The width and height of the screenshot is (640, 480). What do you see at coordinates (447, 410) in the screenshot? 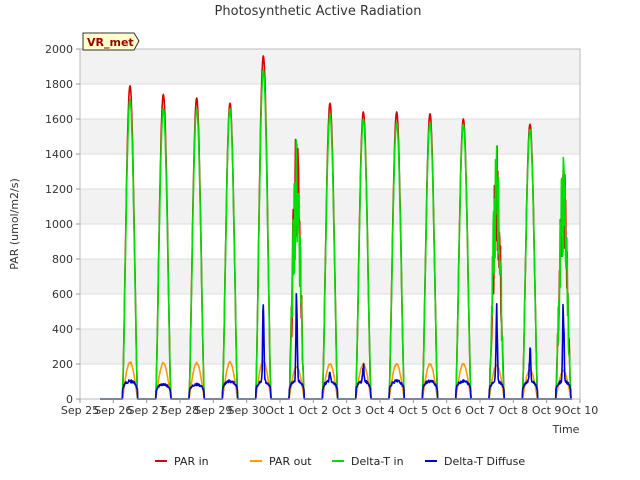
I see `x-tick-label: Oct 6` at bounding box center [447, 410].